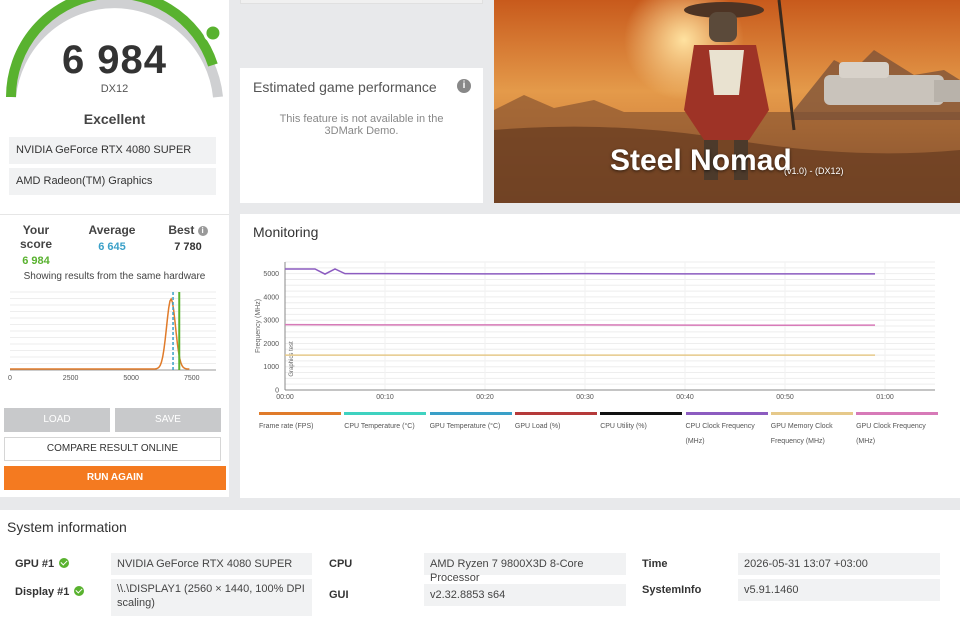 This screenshot has height=621, width=960. Describe the element at coordinates (188, 238) in the screenshot. I see `best-score: Best i 7 780` at that location.